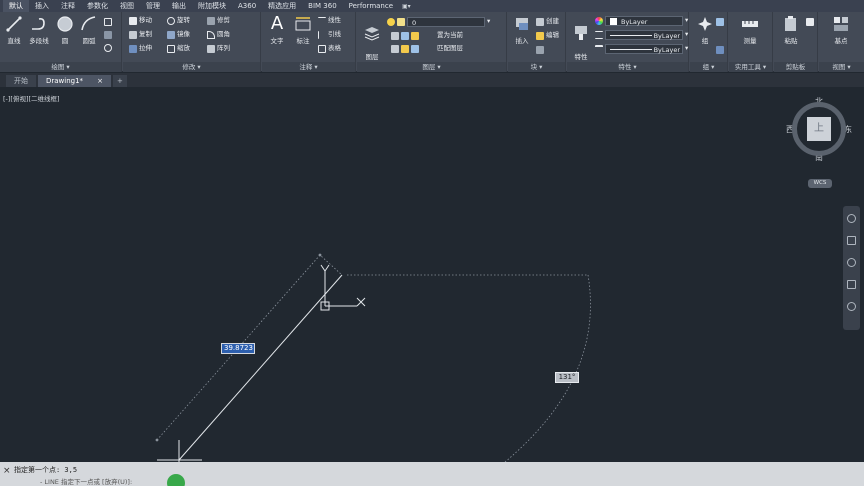 The width and height of the screenshot is (864, 486). Describe the element at coordinates (431, 67) in the screenshot. I see `layers-panel-title: 图层 ▾` at that location.